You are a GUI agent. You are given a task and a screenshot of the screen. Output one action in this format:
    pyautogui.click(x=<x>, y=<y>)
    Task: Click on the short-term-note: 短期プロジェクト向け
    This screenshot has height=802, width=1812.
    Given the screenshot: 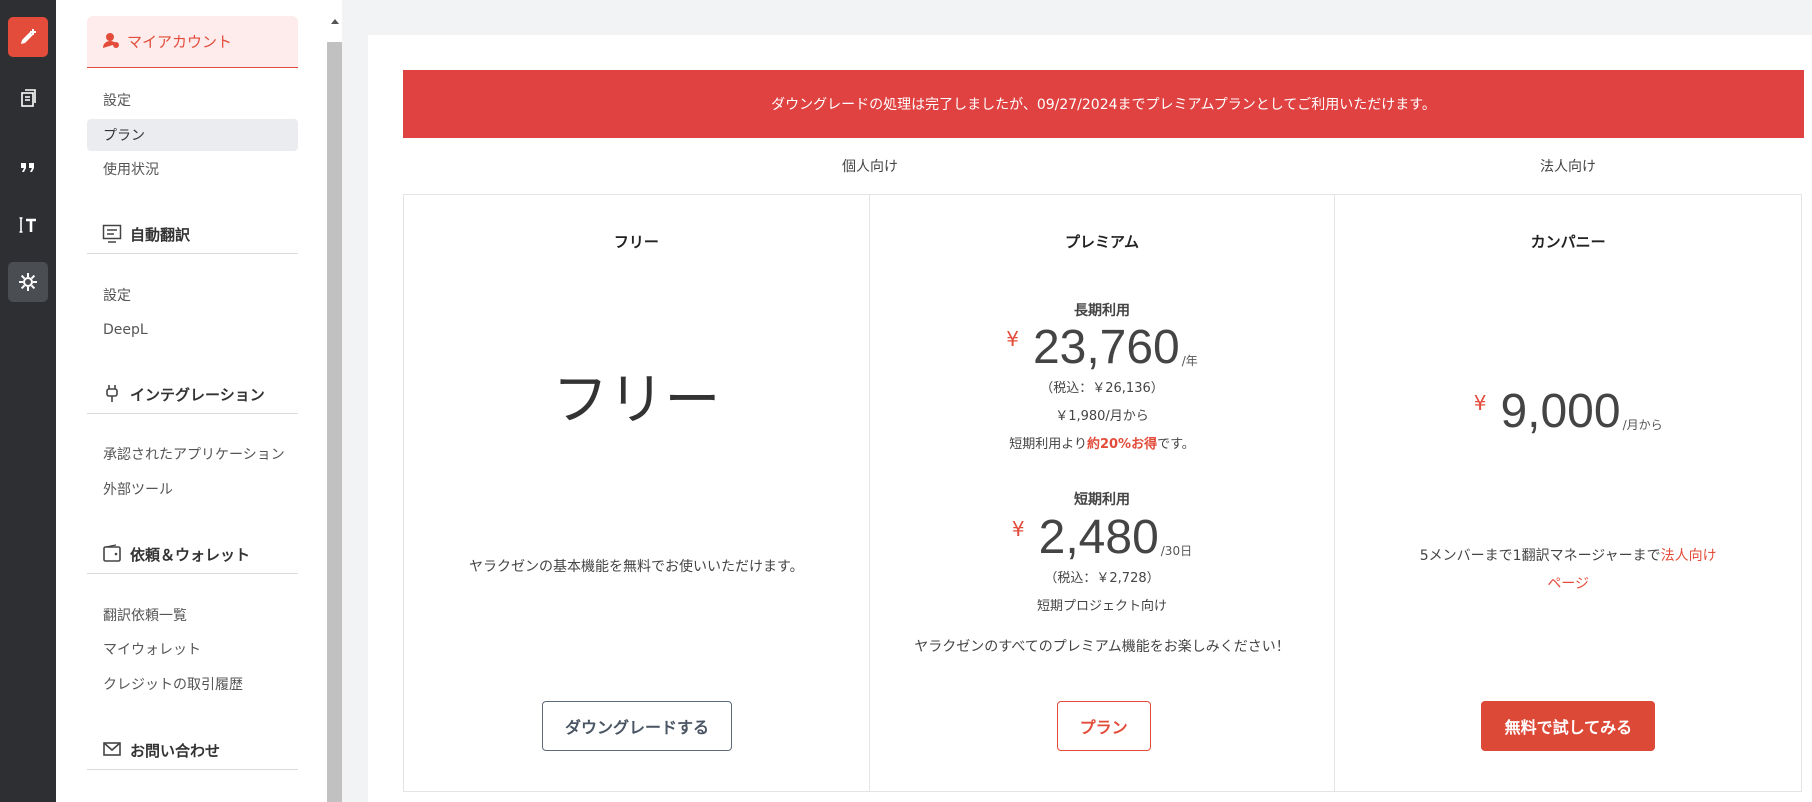 What is the action you would take?
    pyautogui.click(x=1102, y=606)
    